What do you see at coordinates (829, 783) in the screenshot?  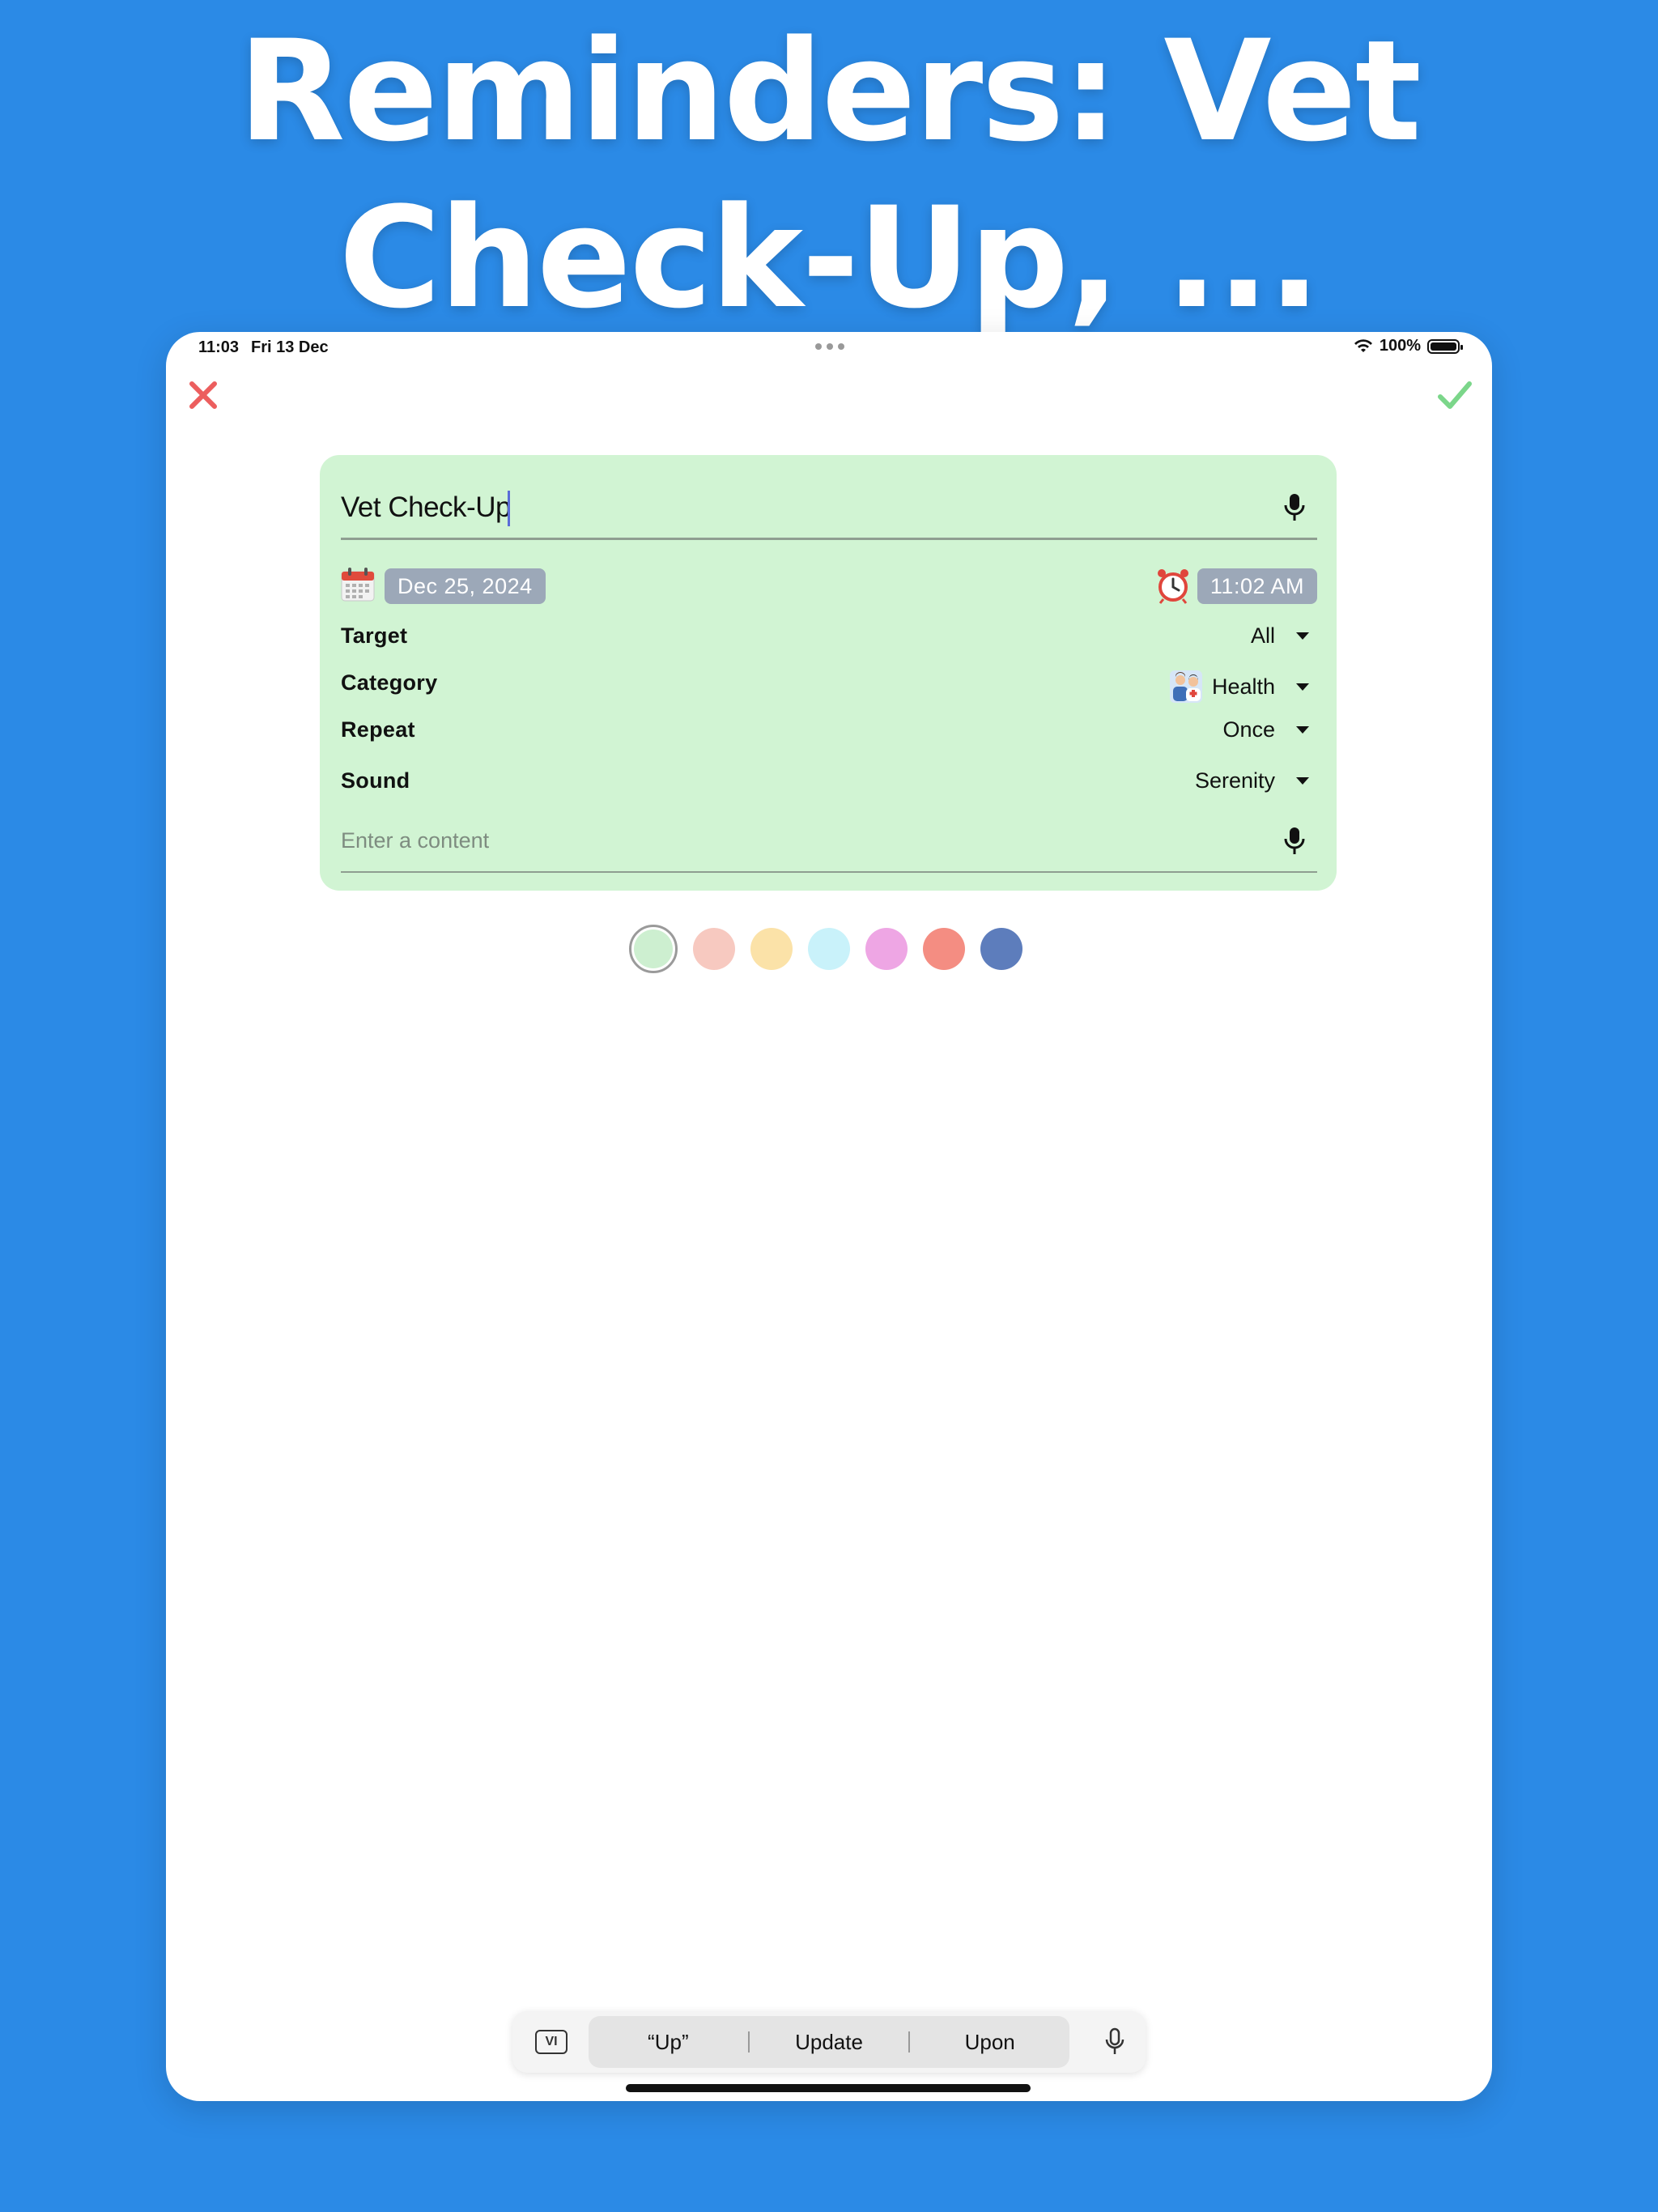 I see `setting-row-sound: Sound Serenity` at bounding box center [829, 783].